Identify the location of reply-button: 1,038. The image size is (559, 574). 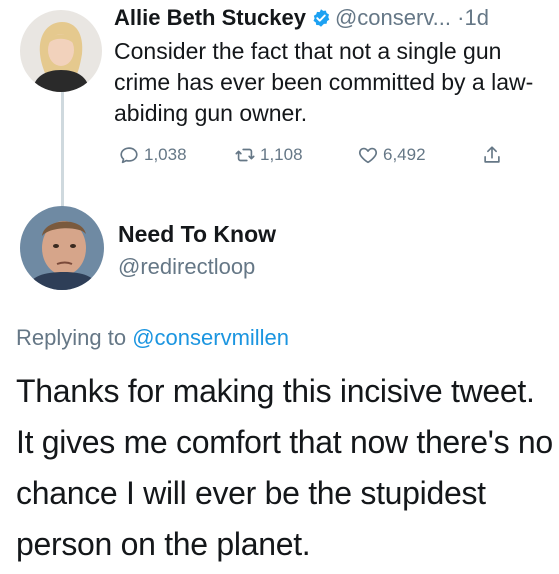
(152, 155).